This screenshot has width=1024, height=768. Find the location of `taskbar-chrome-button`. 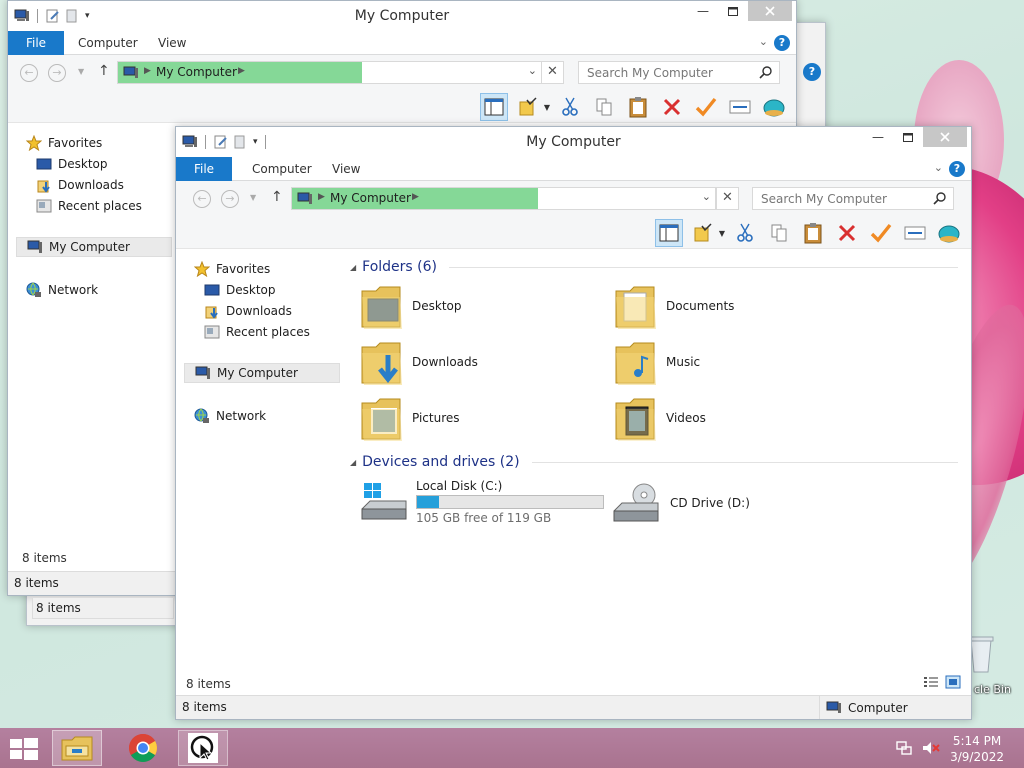

taskbar-chrome-button is located at coordinates (143, 748).